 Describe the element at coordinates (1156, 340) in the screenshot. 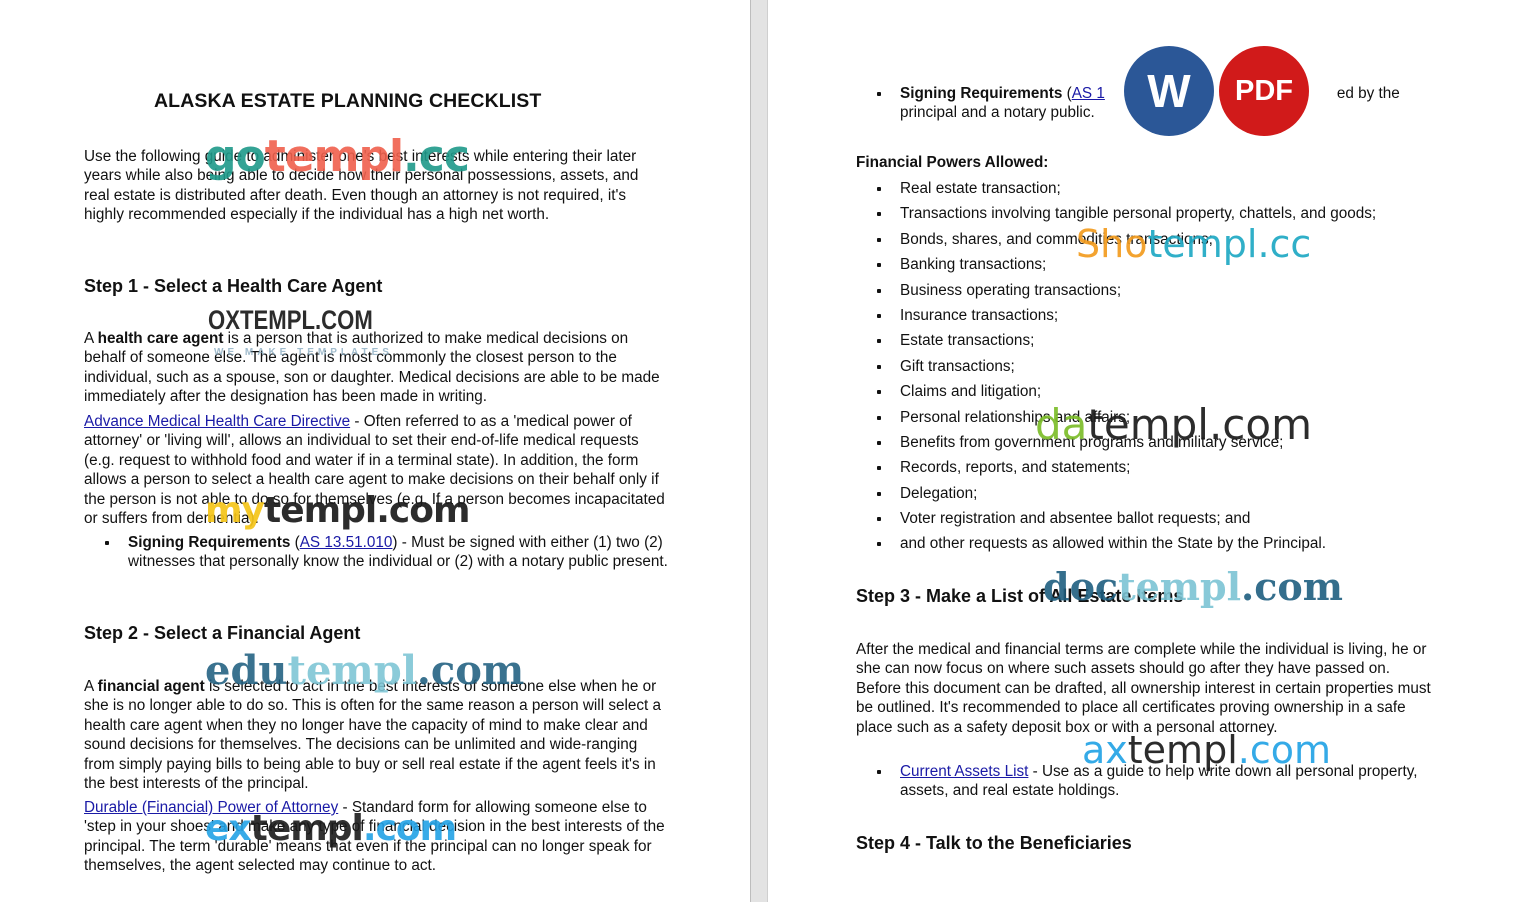

I see `financial-power-item: Estate transactions;` at that location.